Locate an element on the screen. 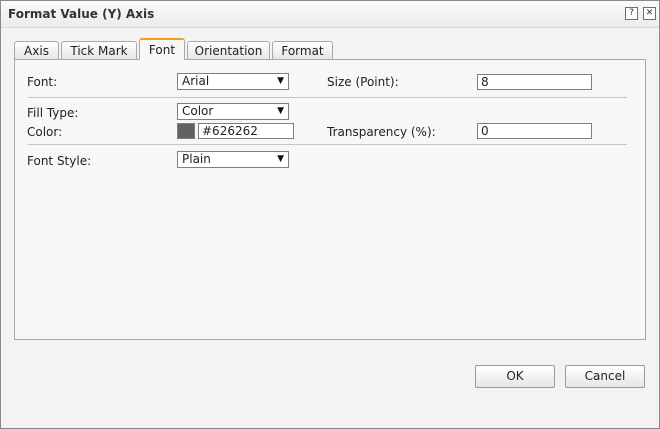  close-icon: ✕ is located at coordinates (649, 13).